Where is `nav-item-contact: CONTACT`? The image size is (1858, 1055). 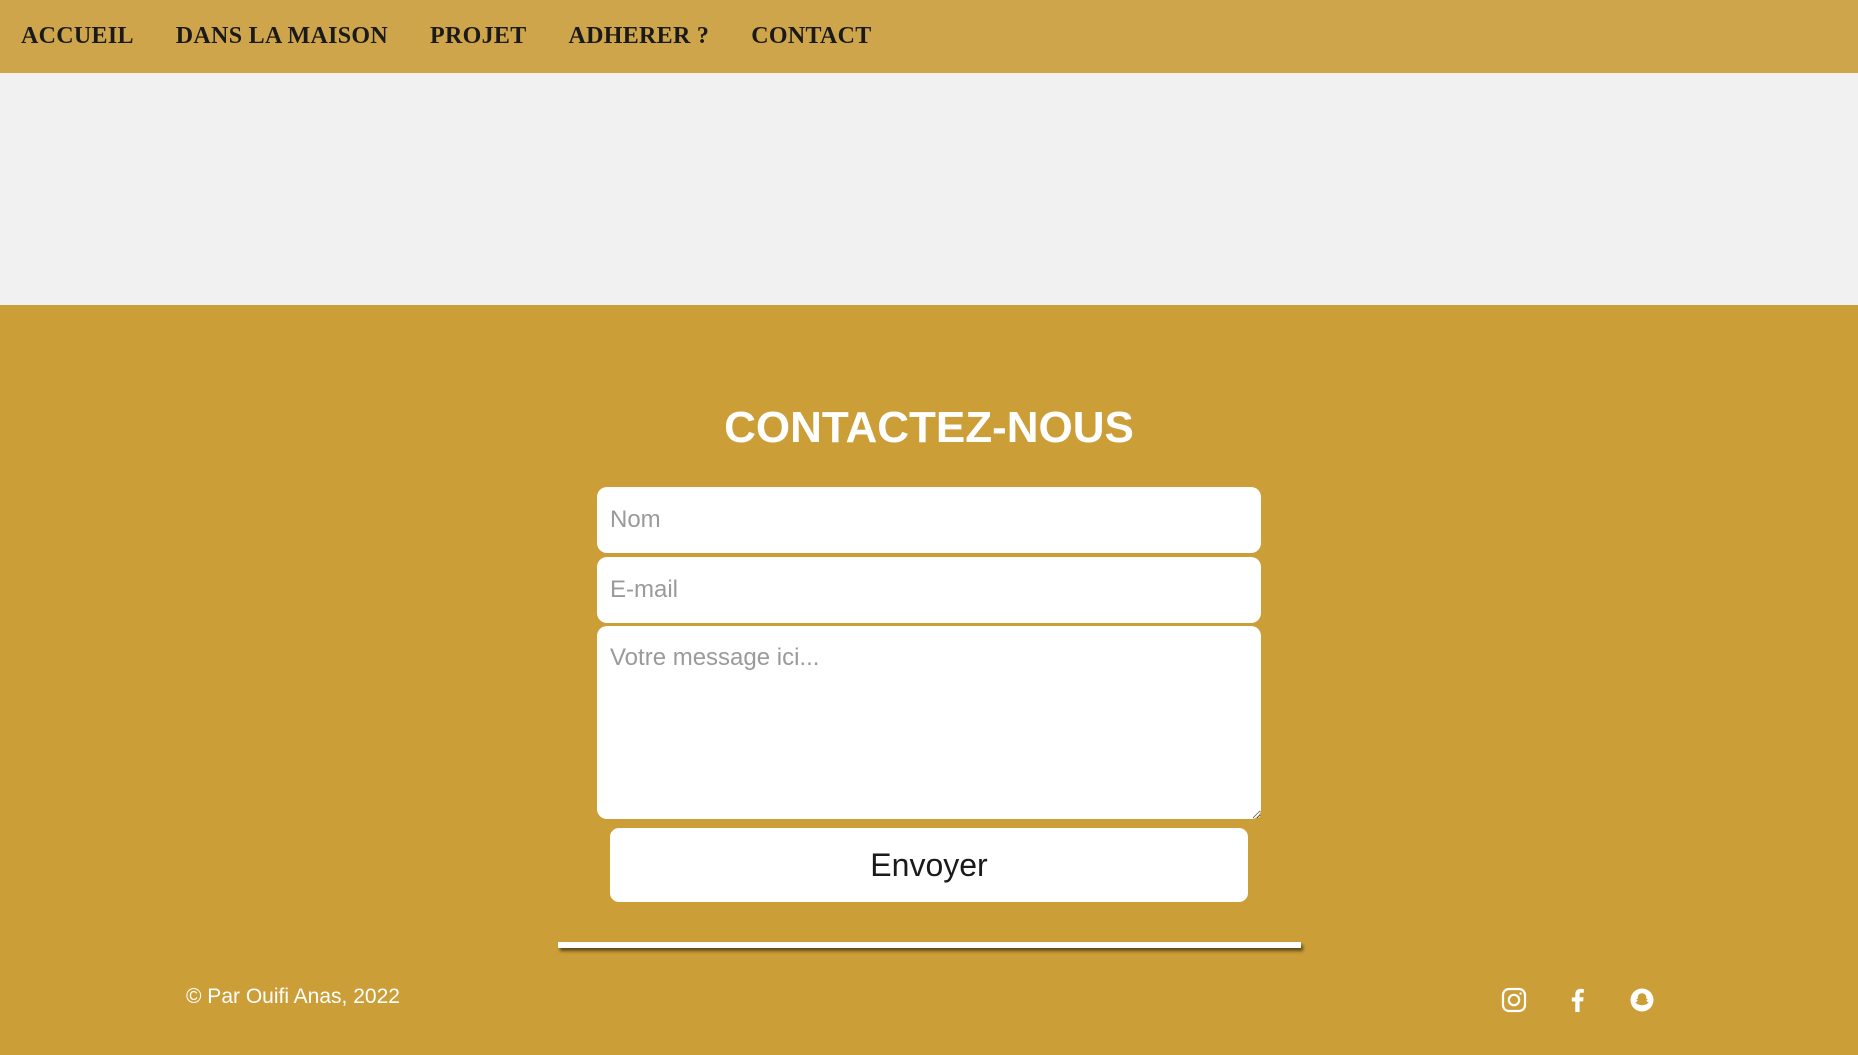
nav-item-contact: CONTACT is located at coordinates (811, 36).